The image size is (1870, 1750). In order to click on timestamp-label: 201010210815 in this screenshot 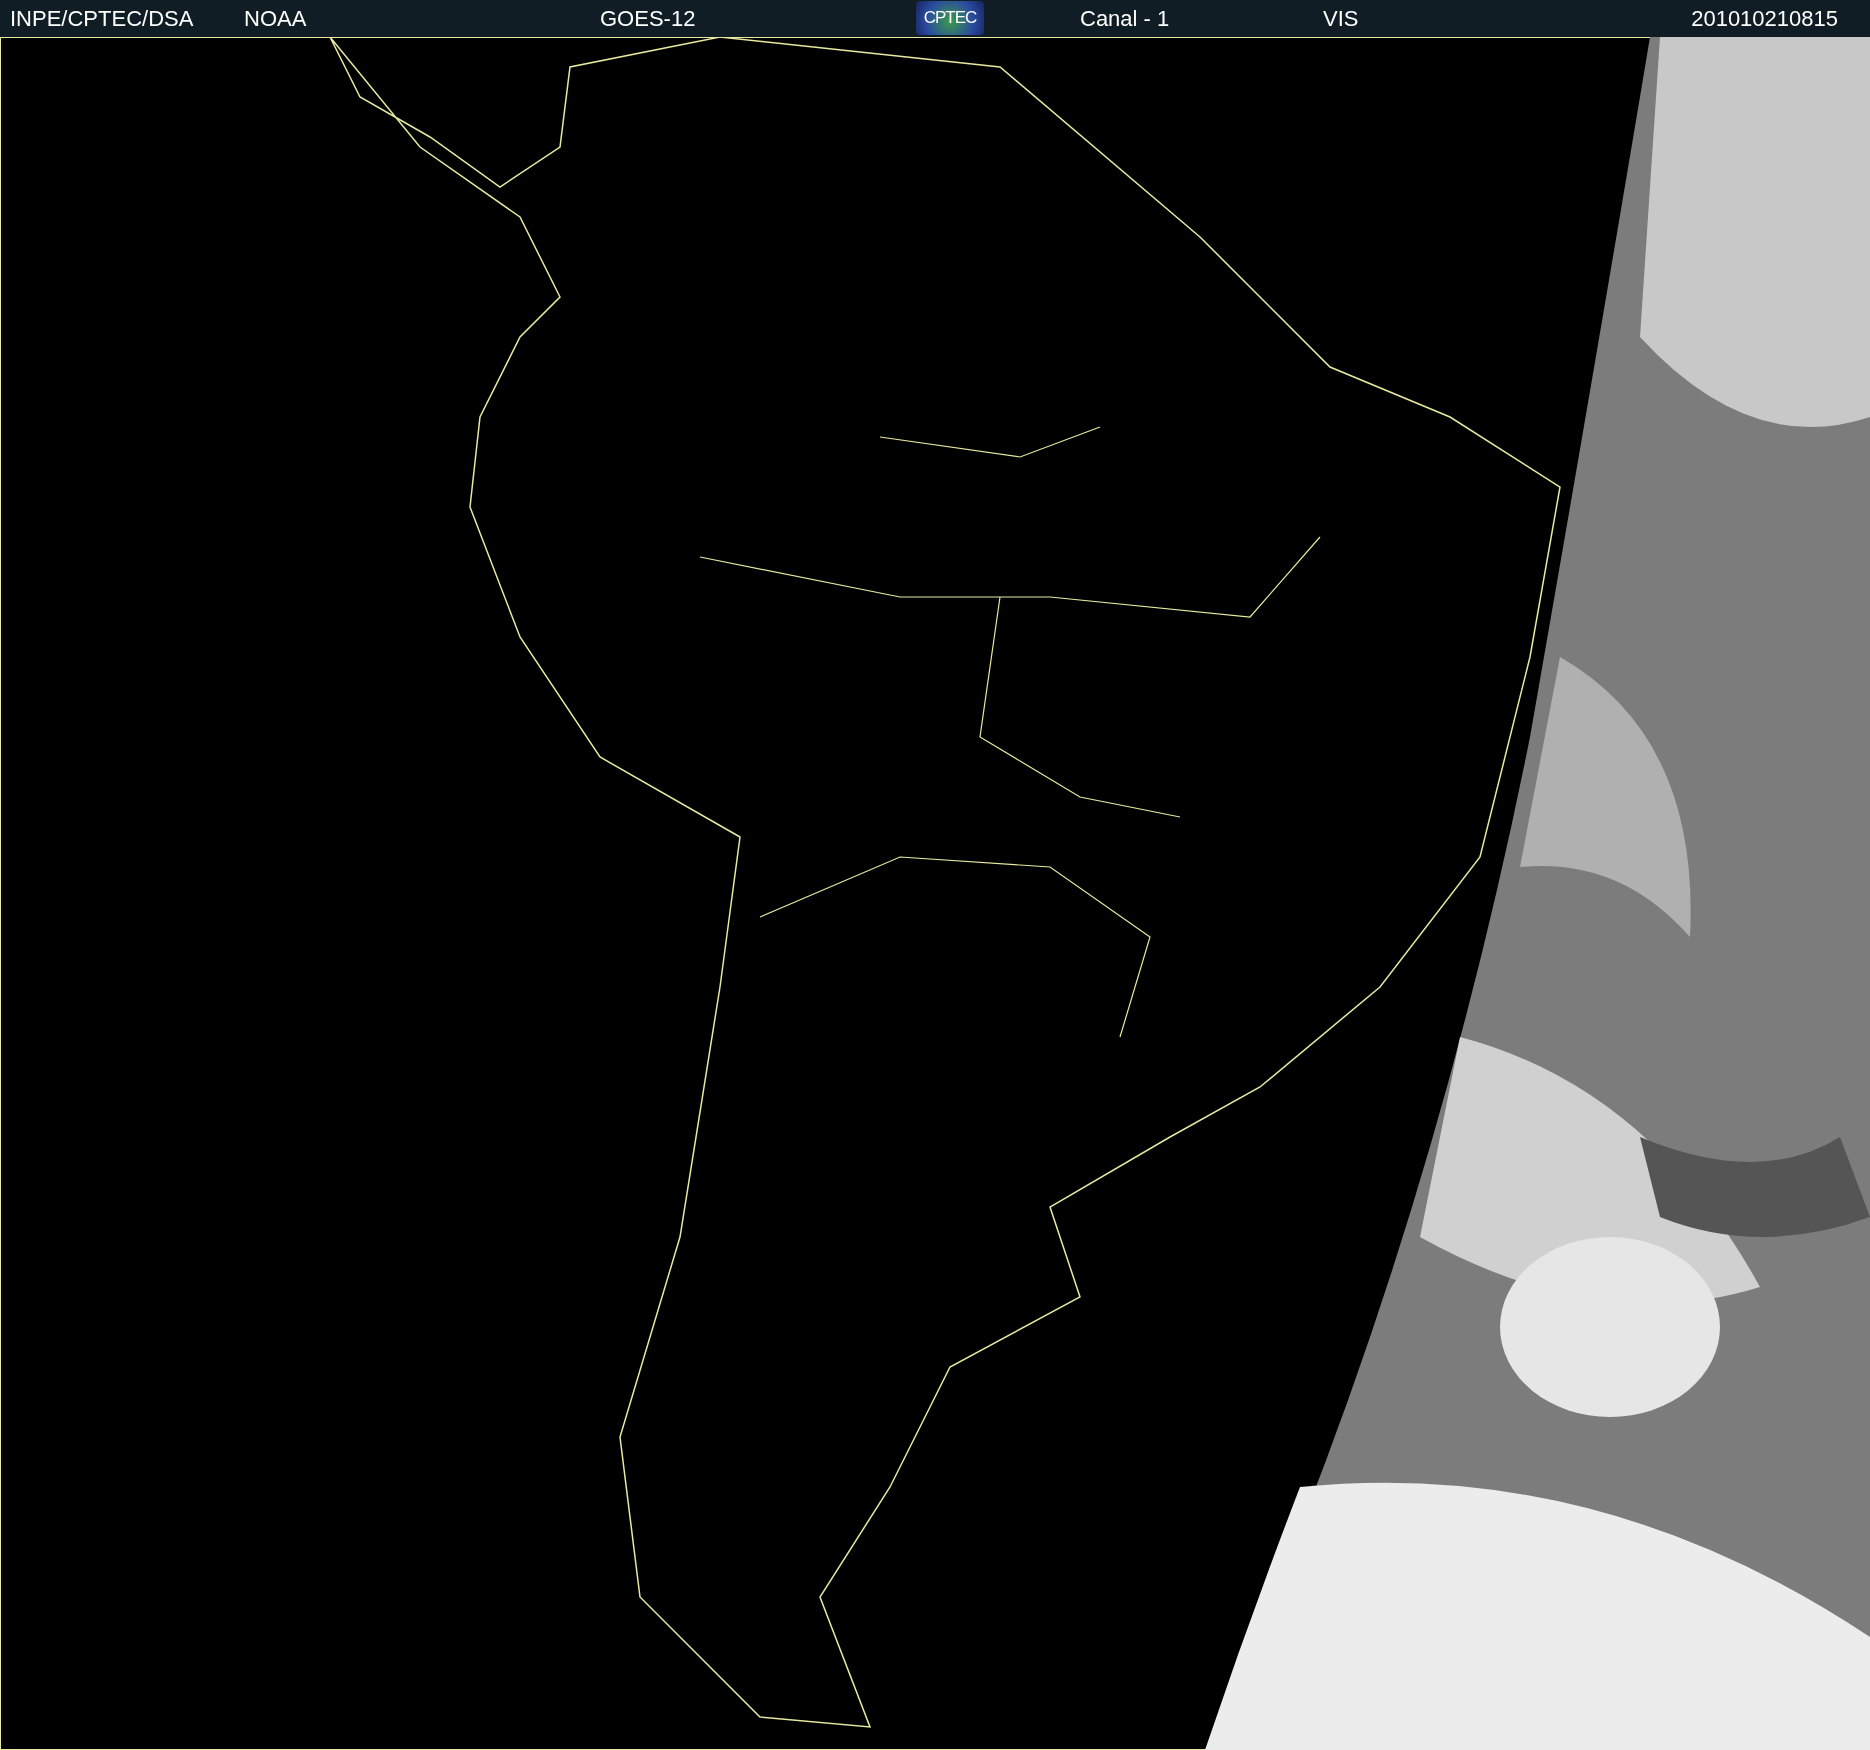, I will do `click(1764, 19)`.